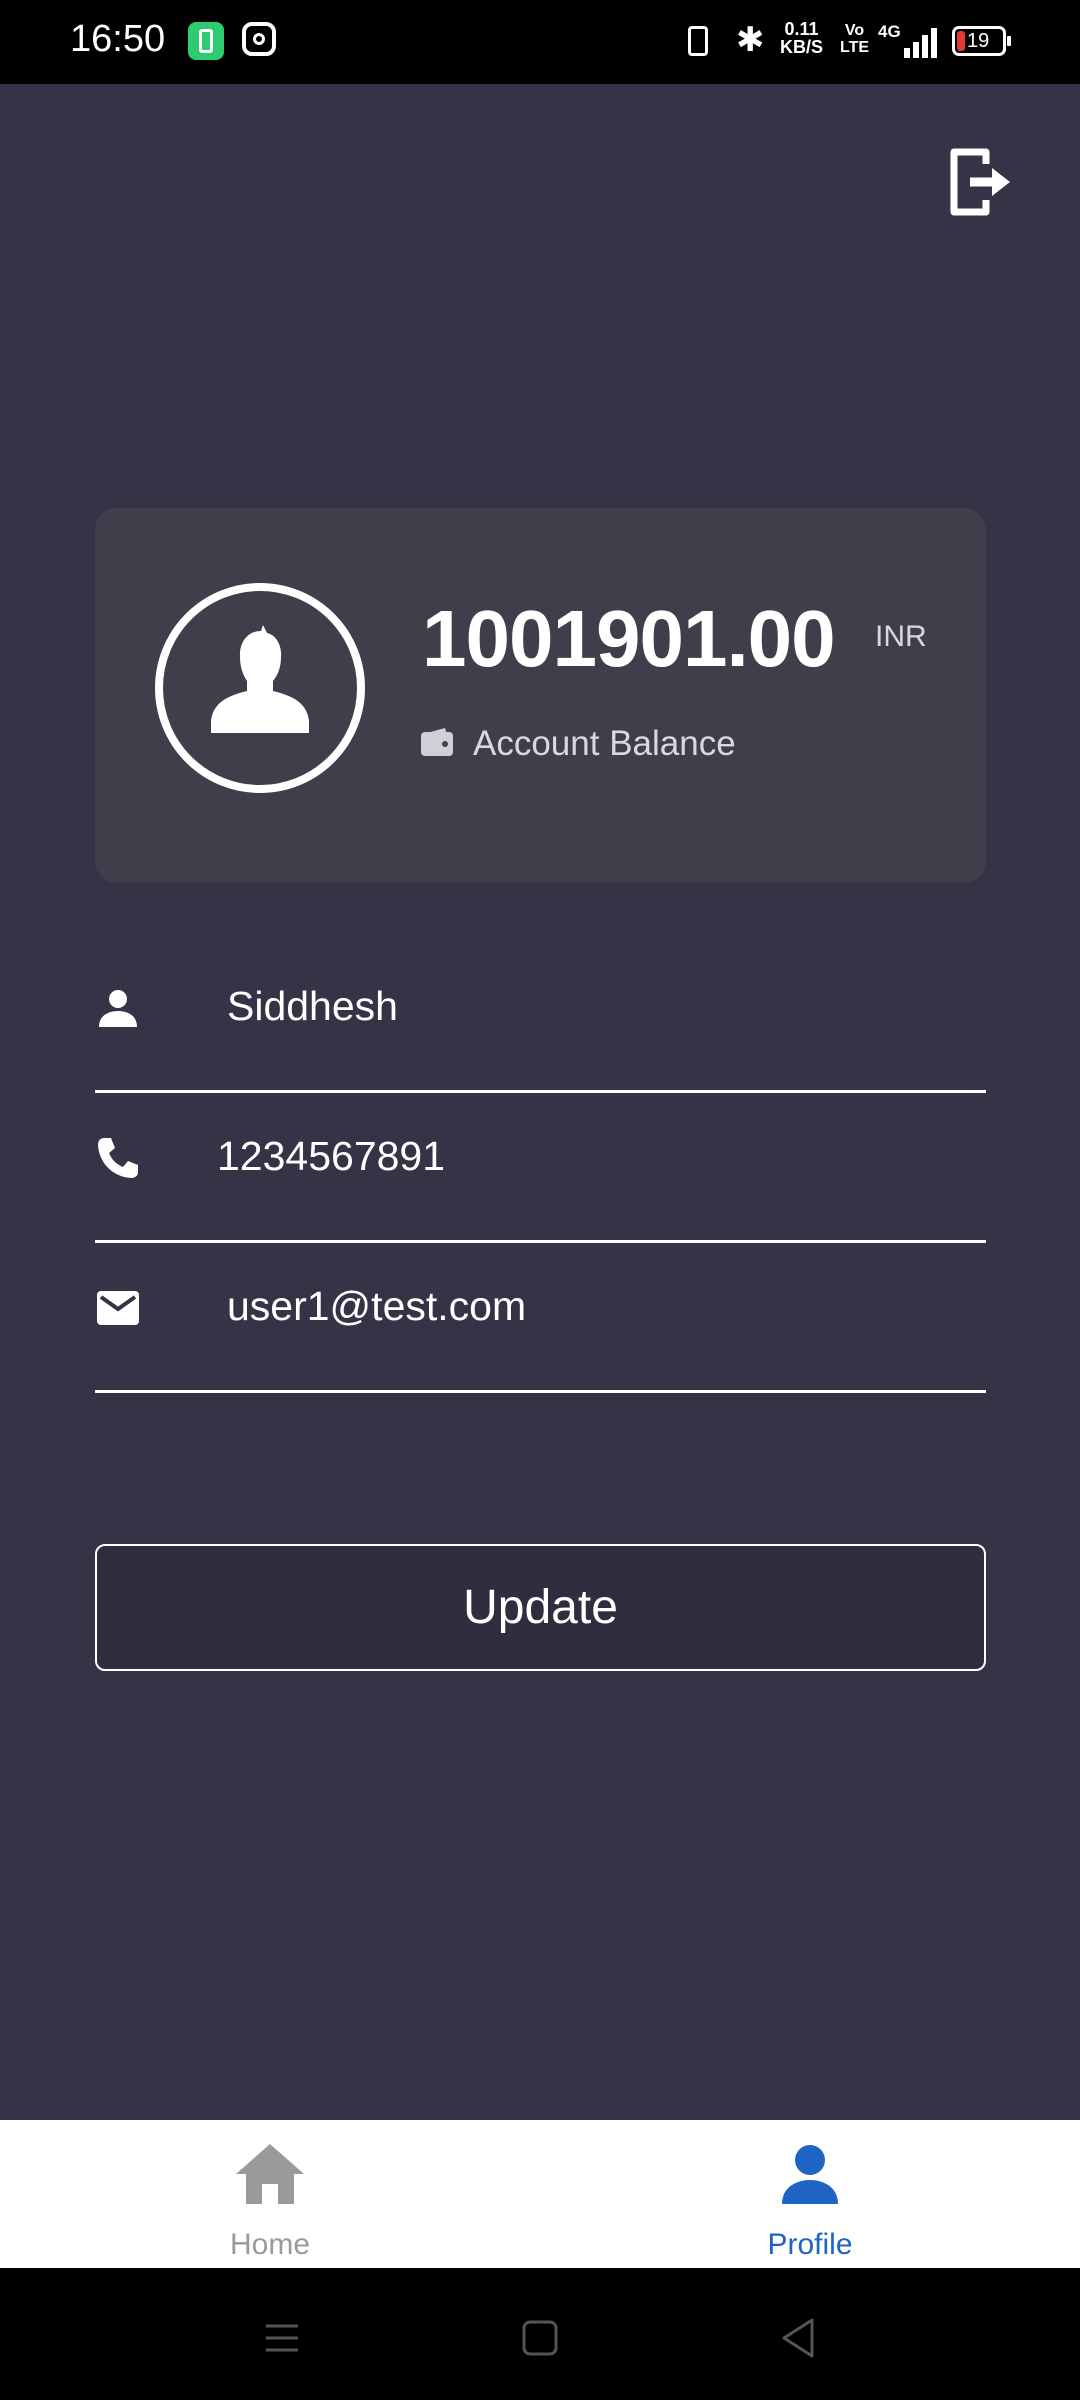  Describe the element at coordinates (607, 1006) in the screenshot. I see `name-input` at that location.